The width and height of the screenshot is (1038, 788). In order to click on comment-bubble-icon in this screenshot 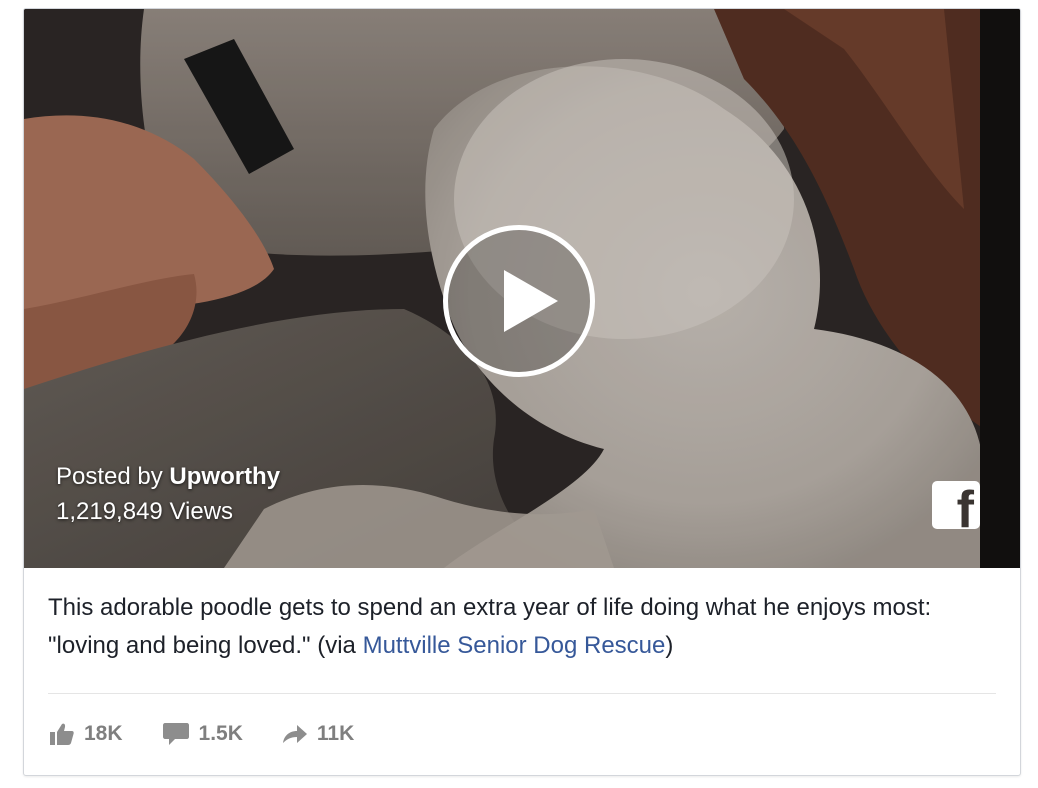, I will do `click(175, 734)`.